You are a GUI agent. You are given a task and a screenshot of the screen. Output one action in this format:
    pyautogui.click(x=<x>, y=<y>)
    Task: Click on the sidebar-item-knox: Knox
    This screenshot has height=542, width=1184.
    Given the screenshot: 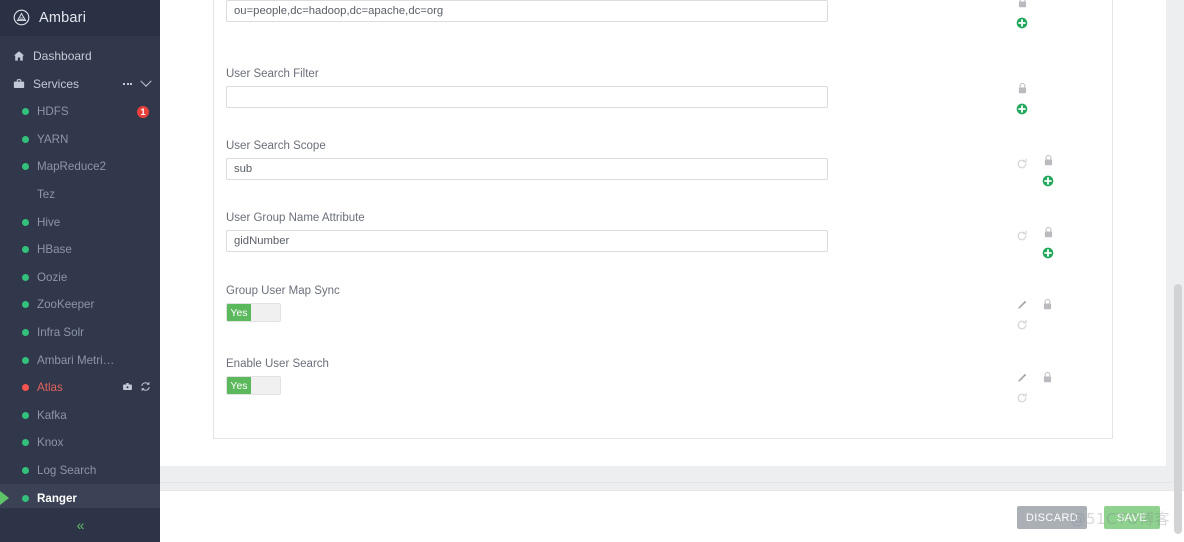 What is the action you would take?
    pyautogui.click(x=80, y=443)
    